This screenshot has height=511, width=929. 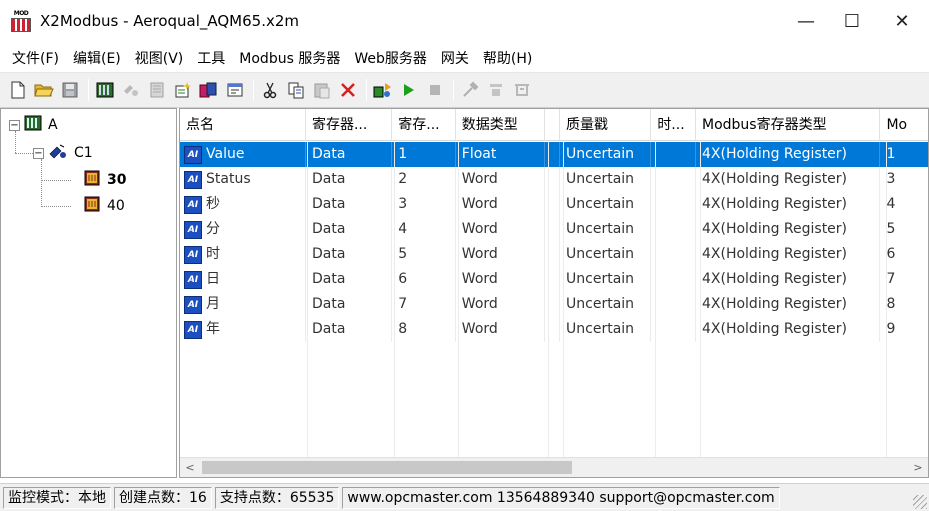 What do you see at coordinates (387, 467) in the screenshot?
I see `scrollbar-thumb` at bounding box center [387, 467].